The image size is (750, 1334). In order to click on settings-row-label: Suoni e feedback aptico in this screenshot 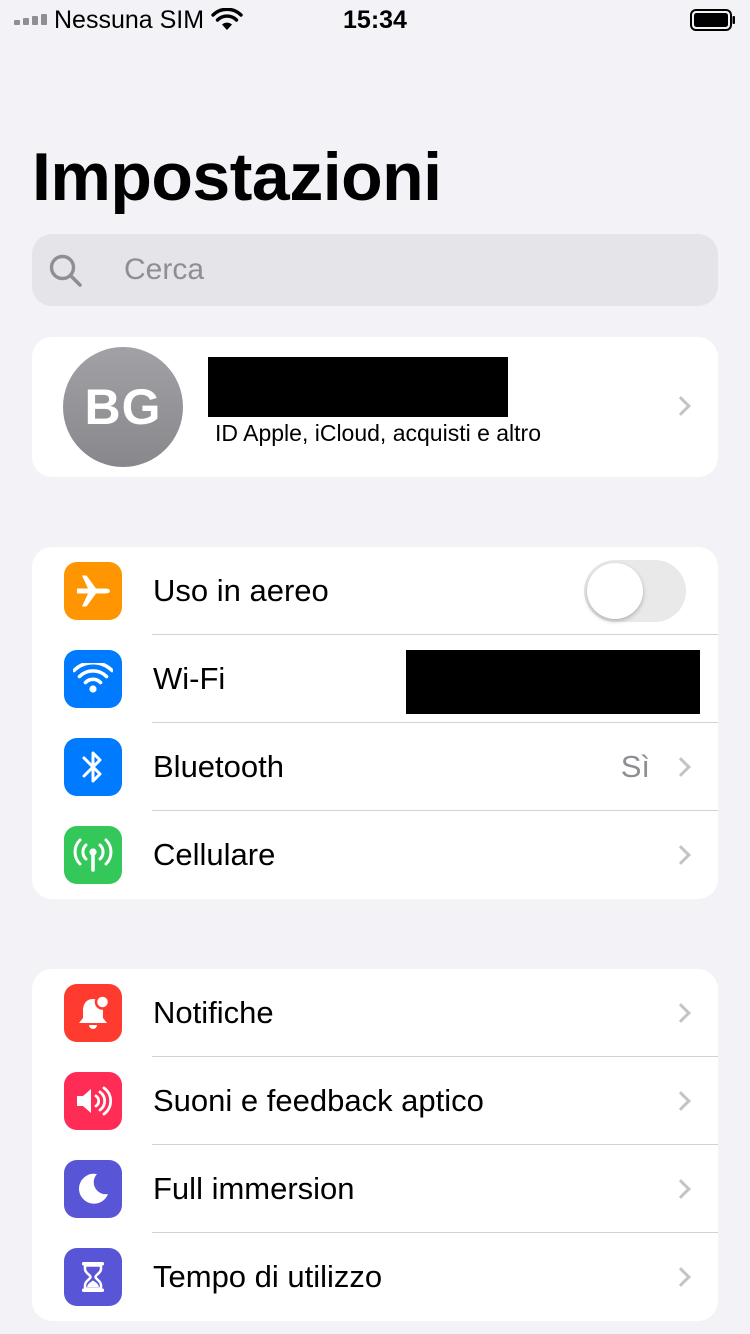, I will do `click(318, 1100)`.